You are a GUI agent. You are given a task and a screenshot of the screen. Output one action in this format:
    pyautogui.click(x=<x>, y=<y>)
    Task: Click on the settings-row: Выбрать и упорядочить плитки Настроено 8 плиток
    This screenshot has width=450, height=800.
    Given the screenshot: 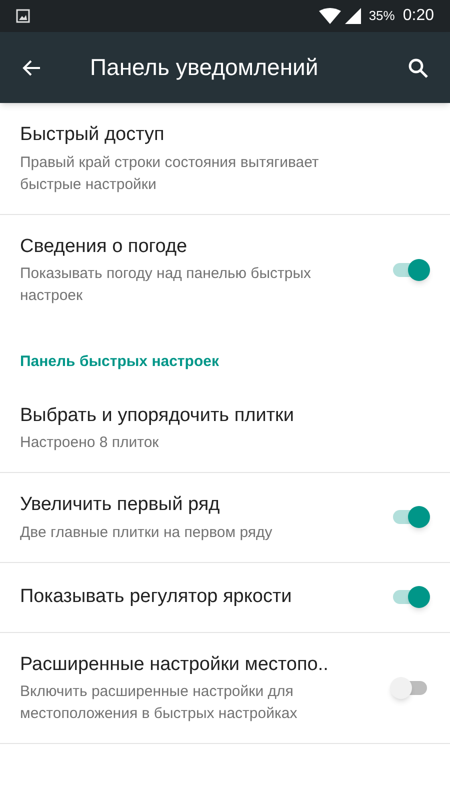 What is the action you would take?
    pyautogui.click(x=225, y=428)
    